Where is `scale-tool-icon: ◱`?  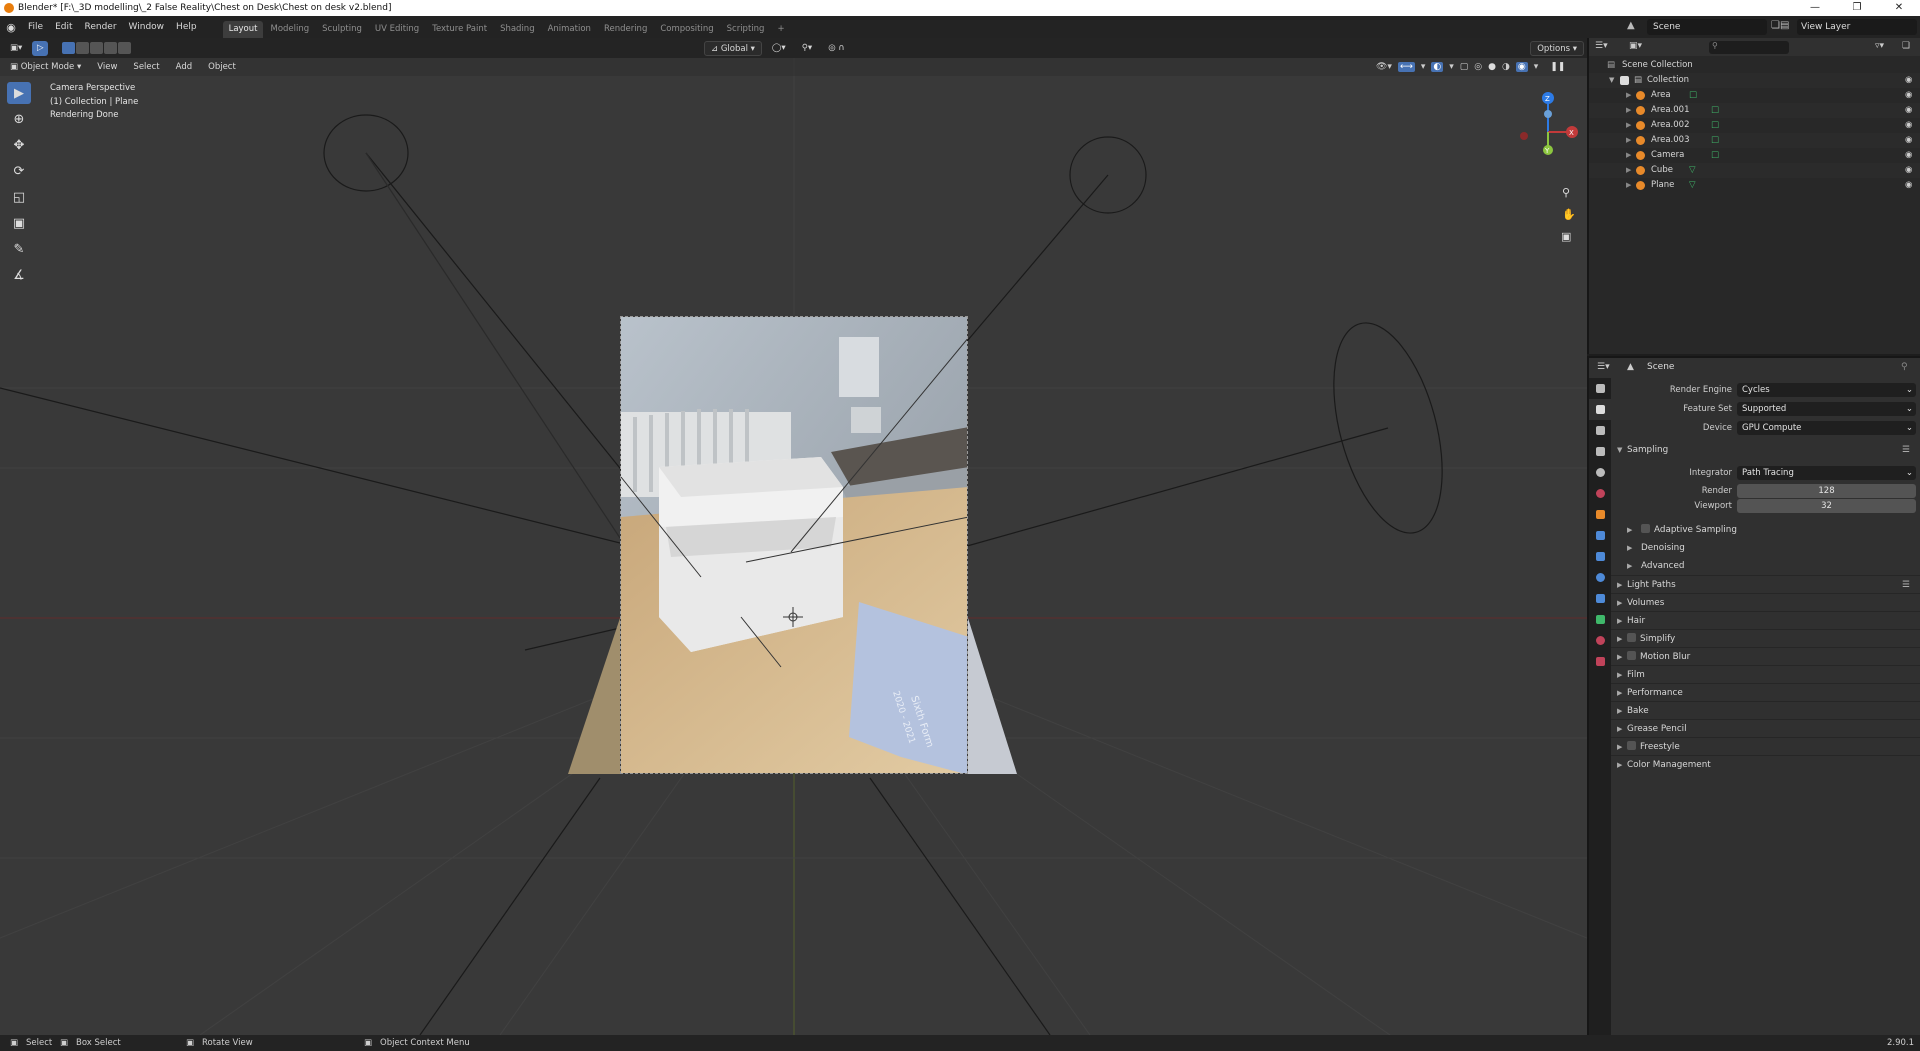
scale-tool-icon: ◱ is located at coordinates (19, 197).